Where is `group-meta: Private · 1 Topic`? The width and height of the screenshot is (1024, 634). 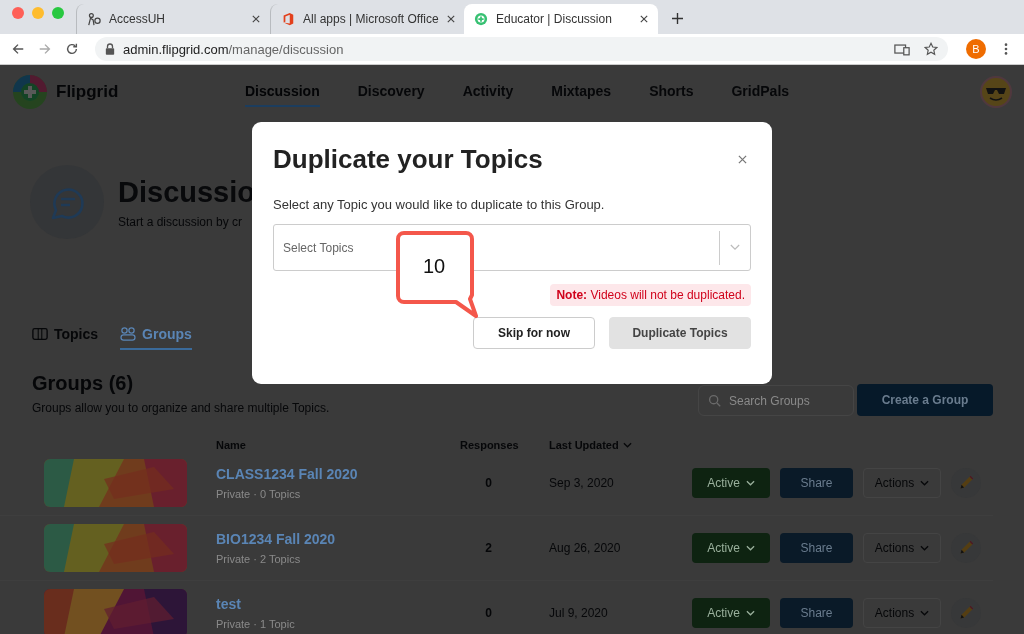 group-meta: Private · 1 Topic is located at coordinates (255, 624).